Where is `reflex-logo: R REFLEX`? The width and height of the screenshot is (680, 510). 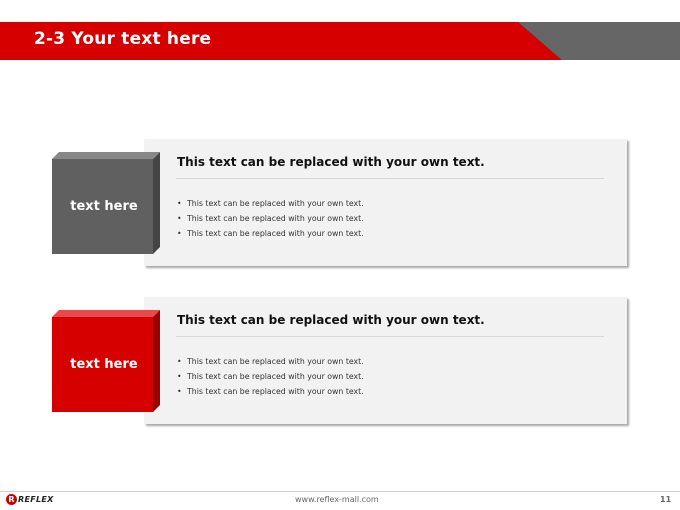 reflex-logo: R REFLEX is located at coordinates (36, 500).